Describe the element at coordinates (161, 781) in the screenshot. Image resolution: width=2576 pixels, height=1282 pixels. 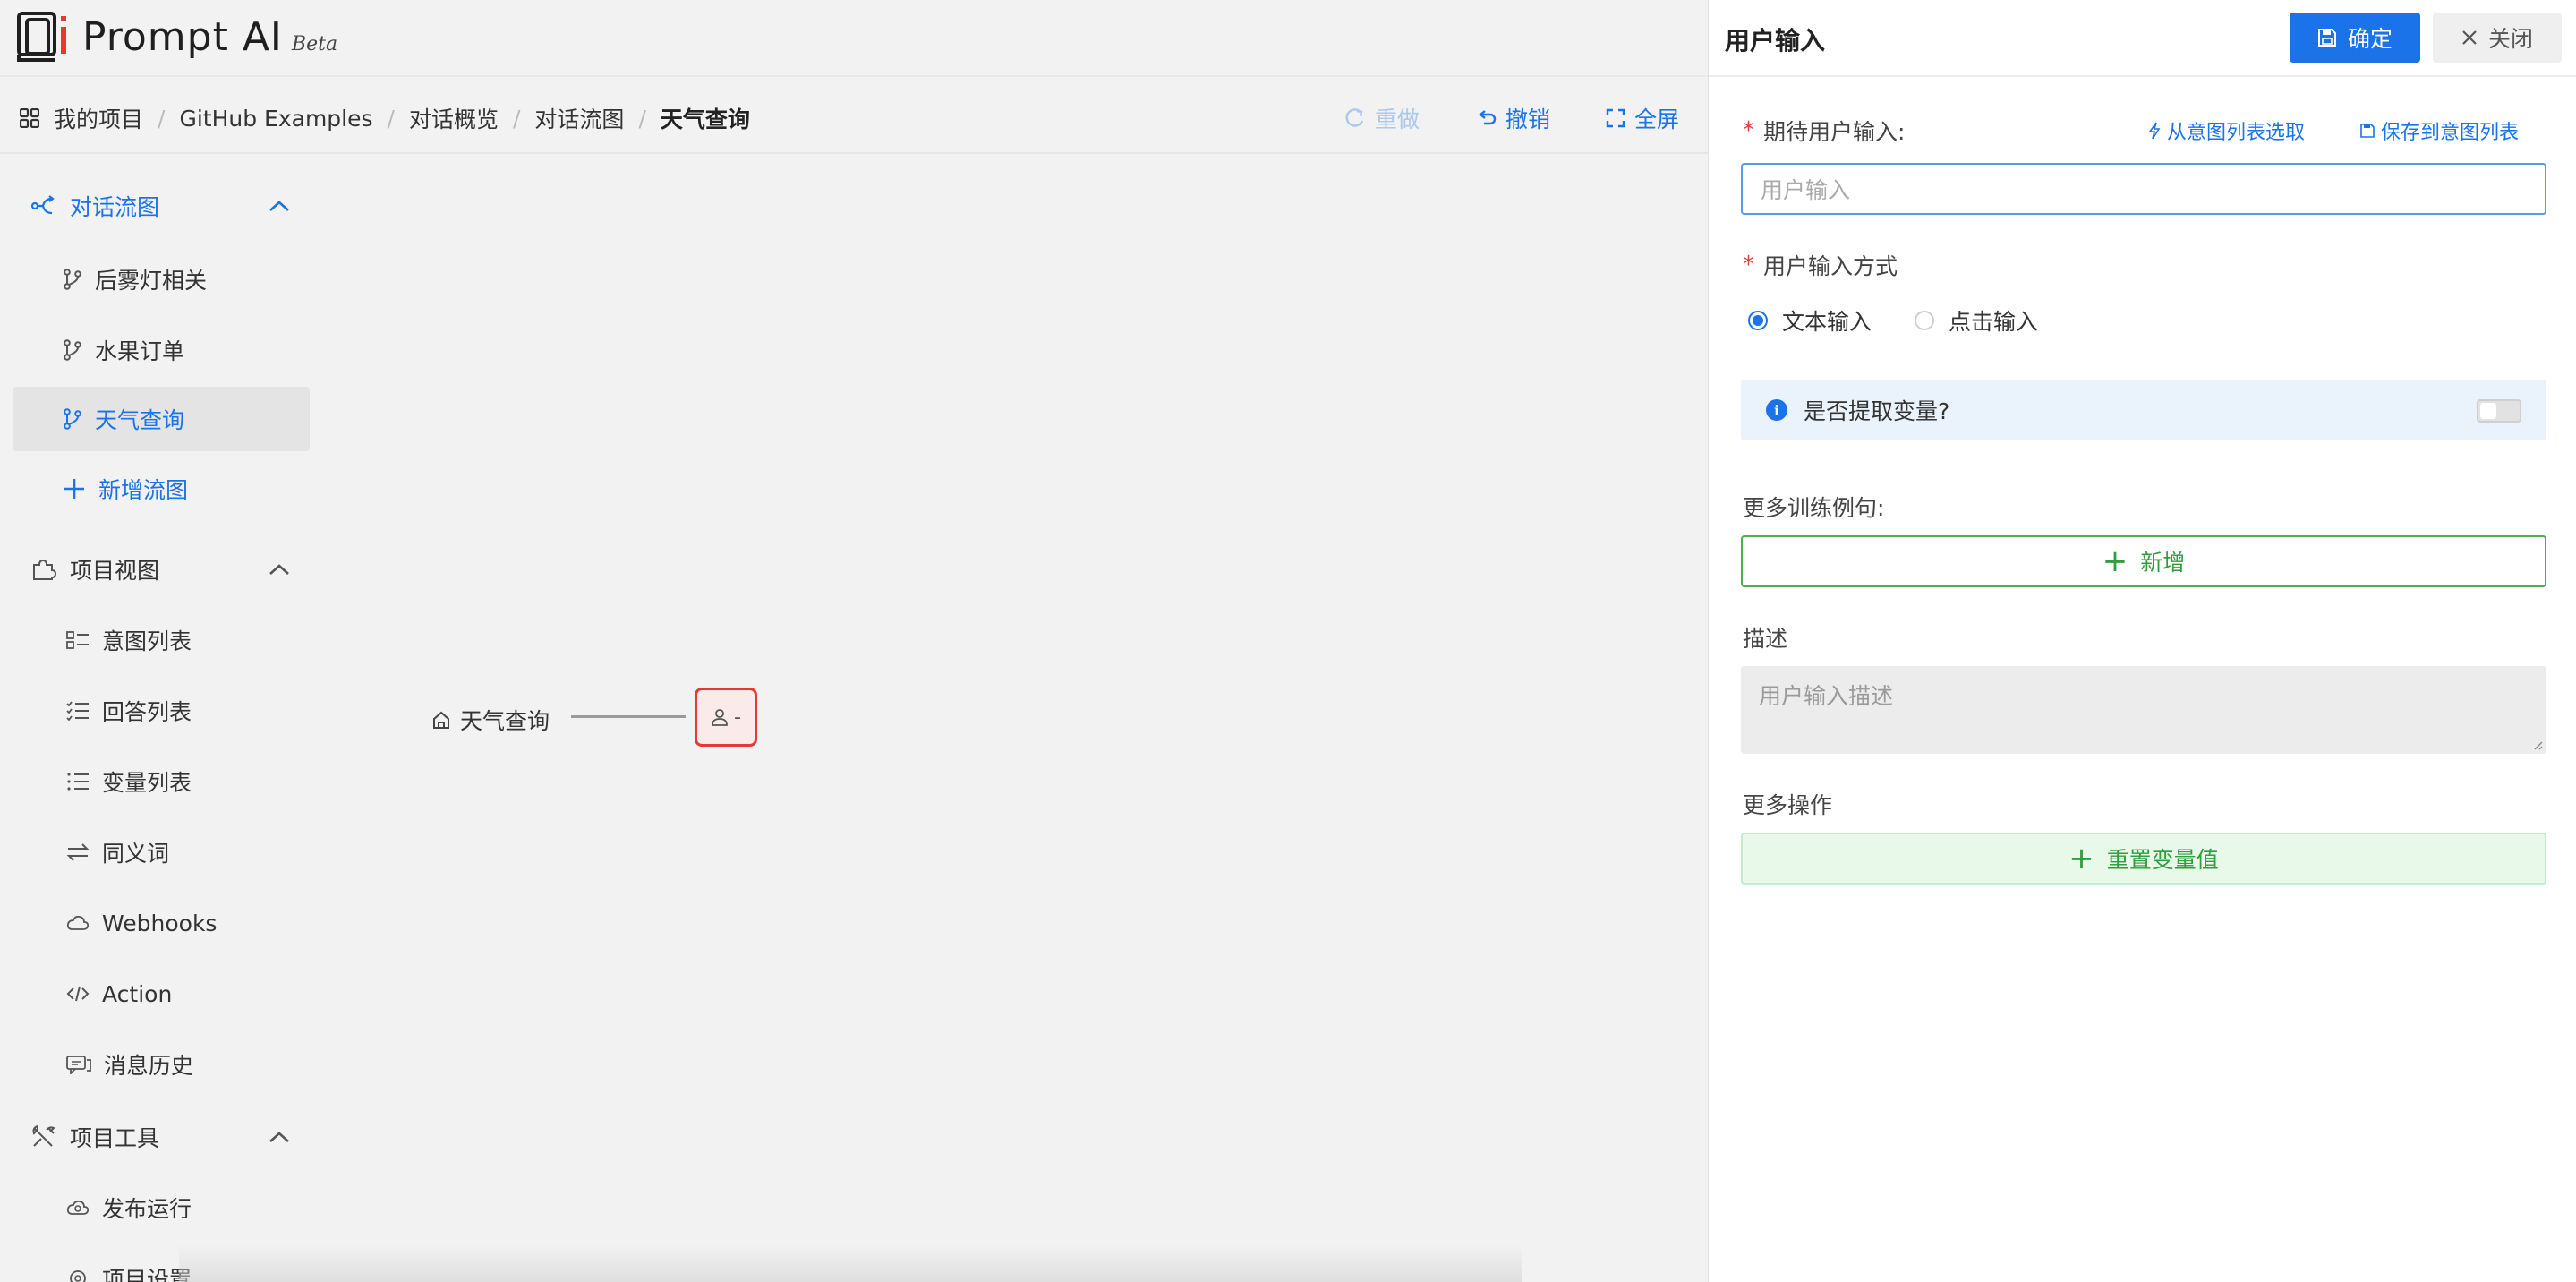
I see `sidebar-item-variable-list: 变量列表` at that location.